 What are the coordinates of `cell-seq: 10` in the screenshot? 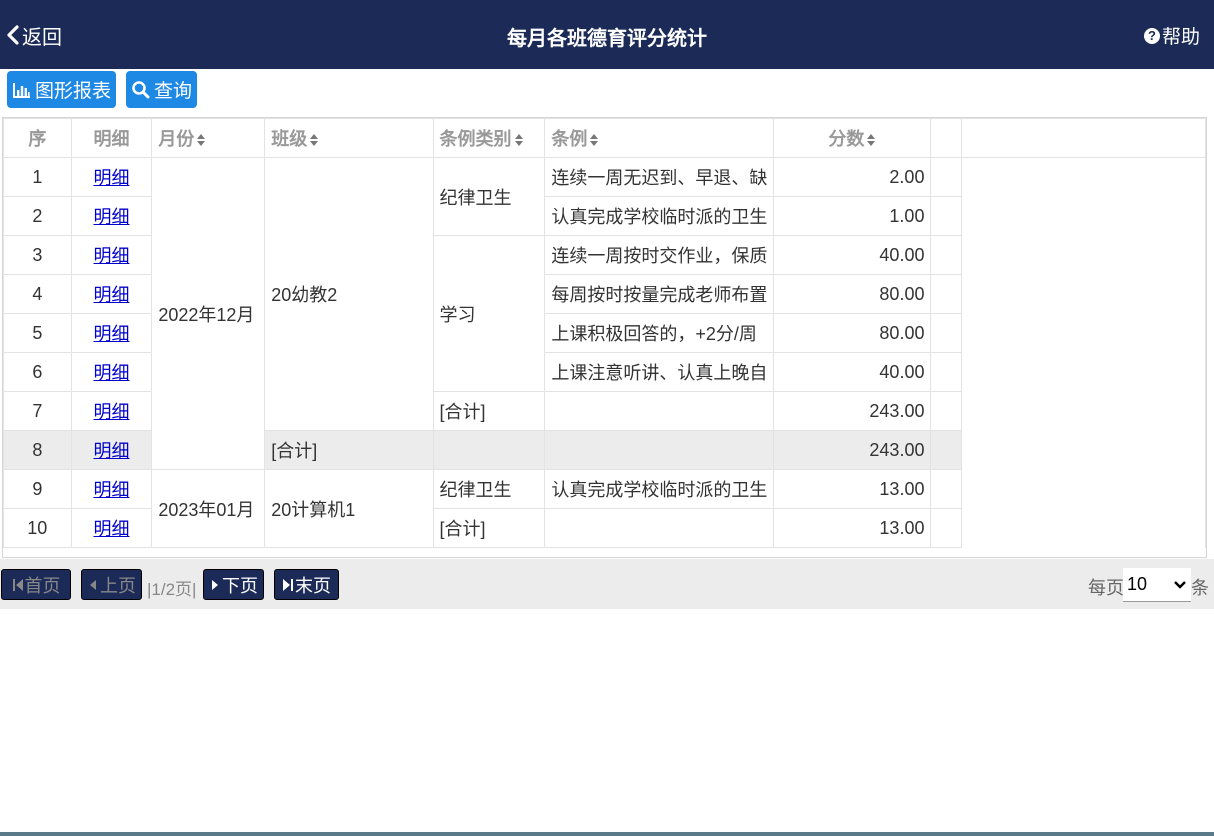 It's located at (37, 528).